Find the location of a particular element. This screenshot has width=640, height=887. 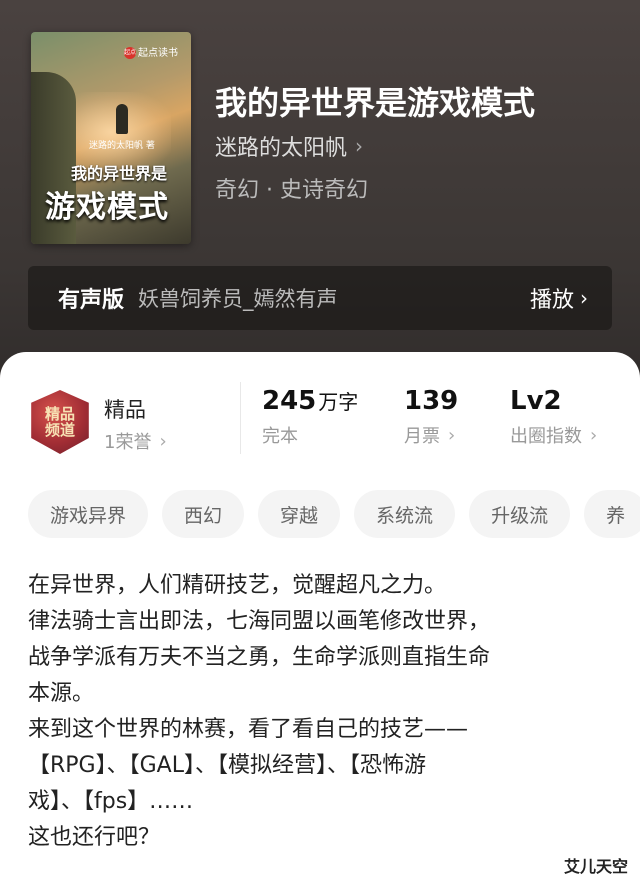

cover-figure is located at coordinates (122, 119).